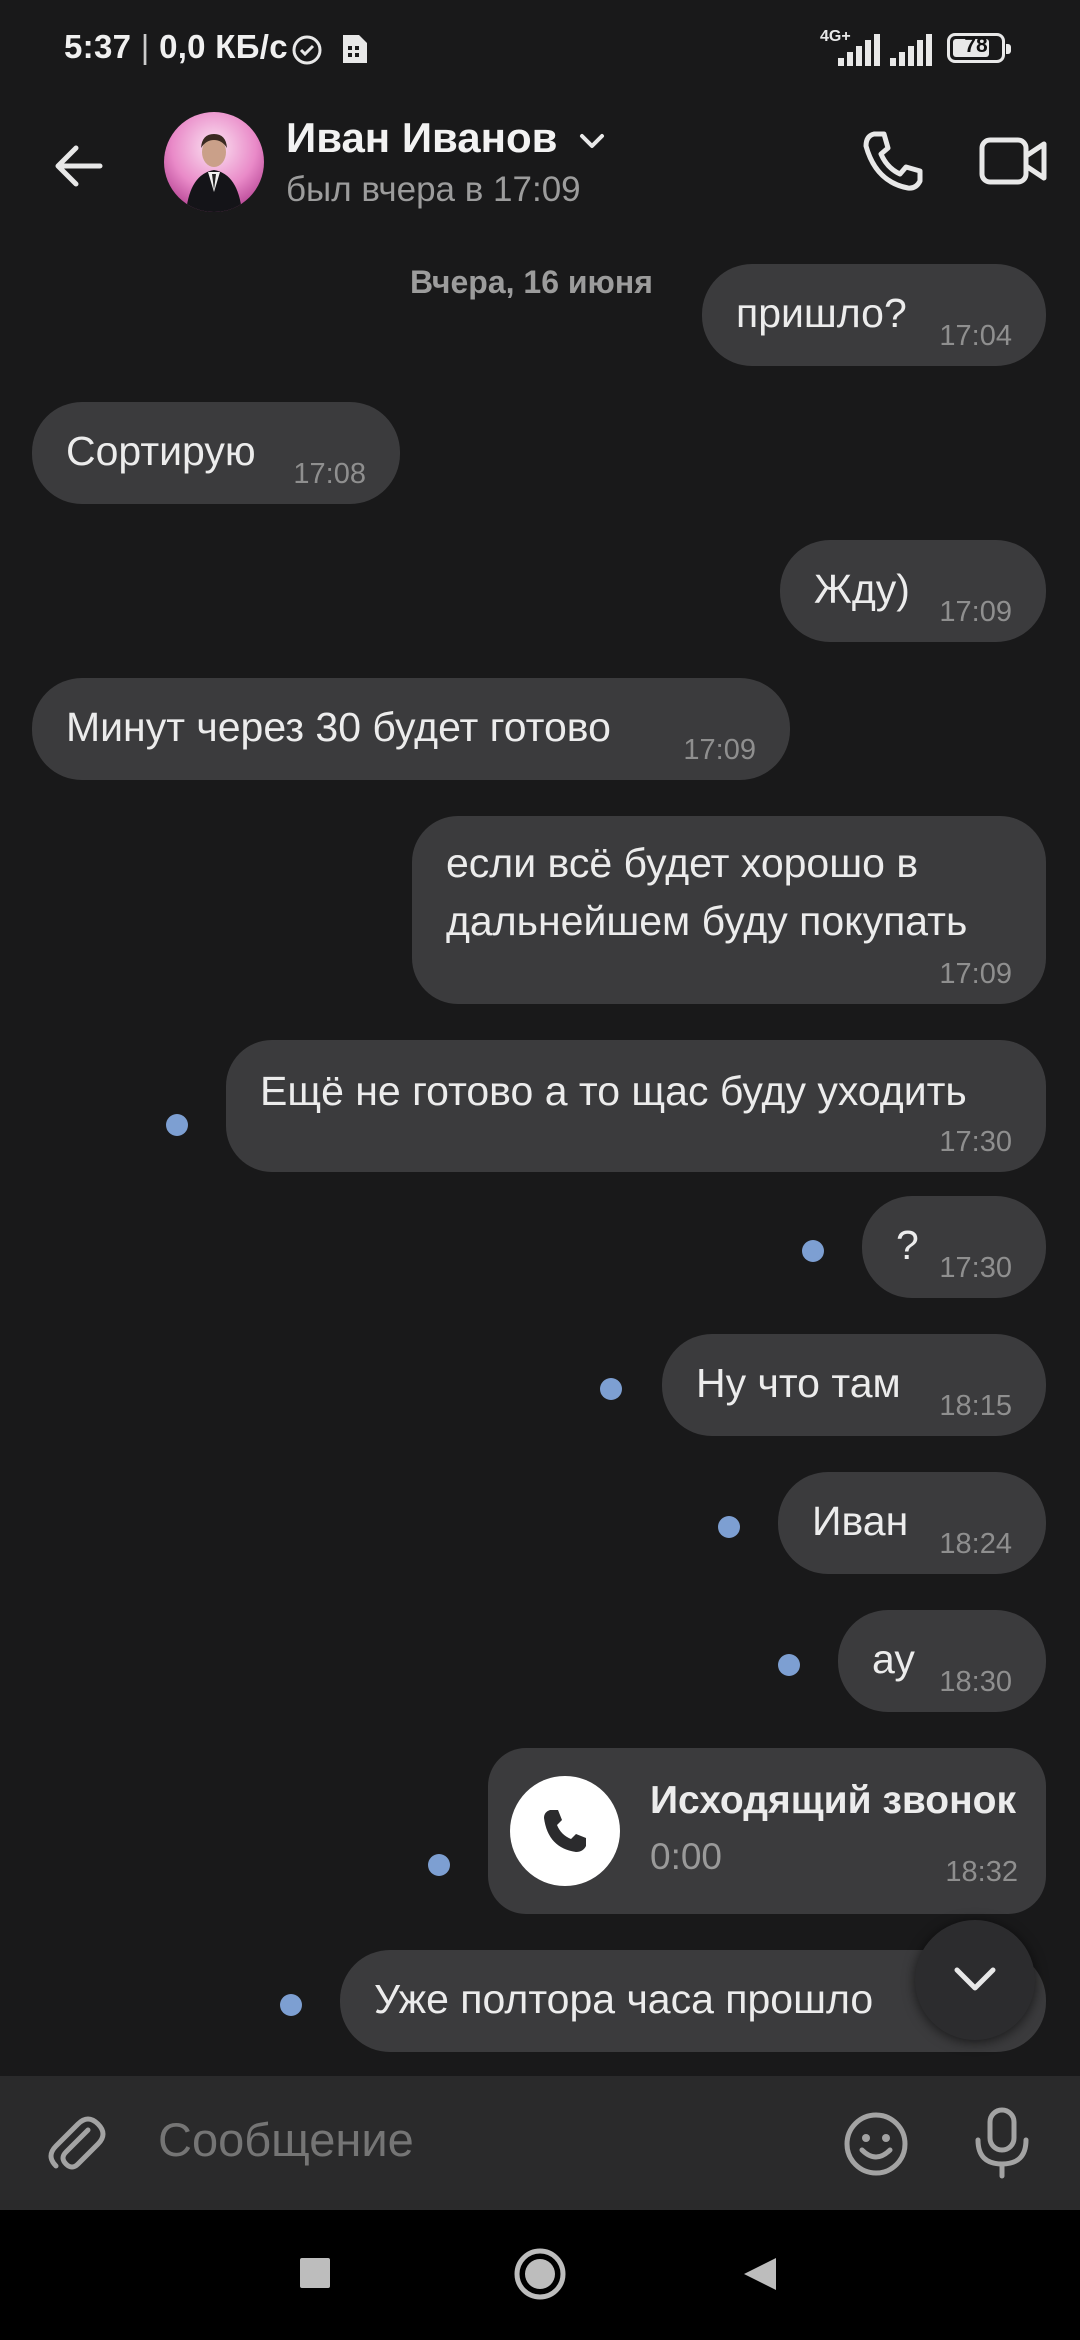 Image resolution: width=1080 pixels, height=2340 pixels. I want to click on message-bubble-outgoing: Иван 18:24, so click(912, 1523).